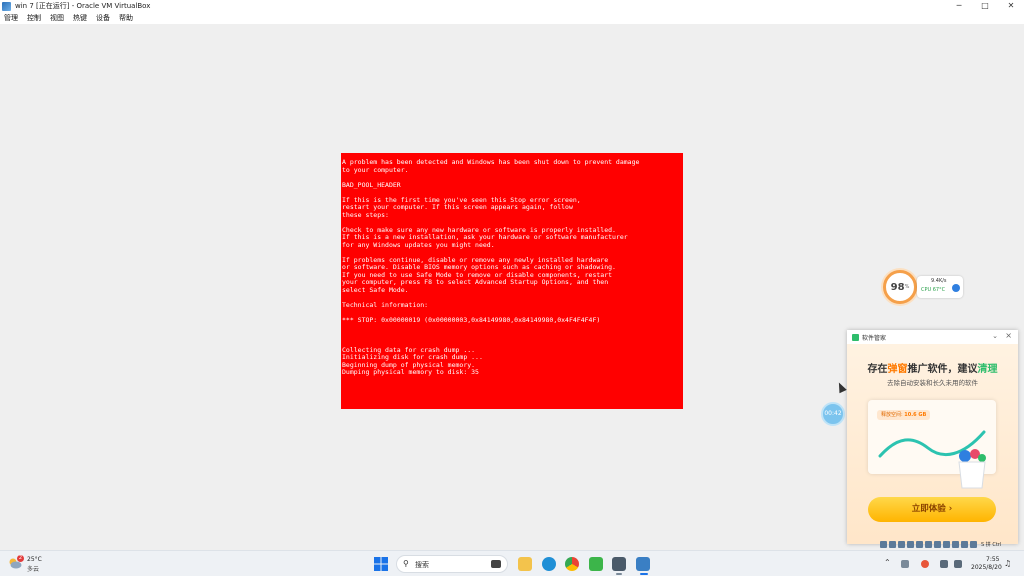 The height and width of the screenshot is (576, 1024). Describe the element at coordinates (958, 564) in the screenshot. I see `volume-icon` at that location.